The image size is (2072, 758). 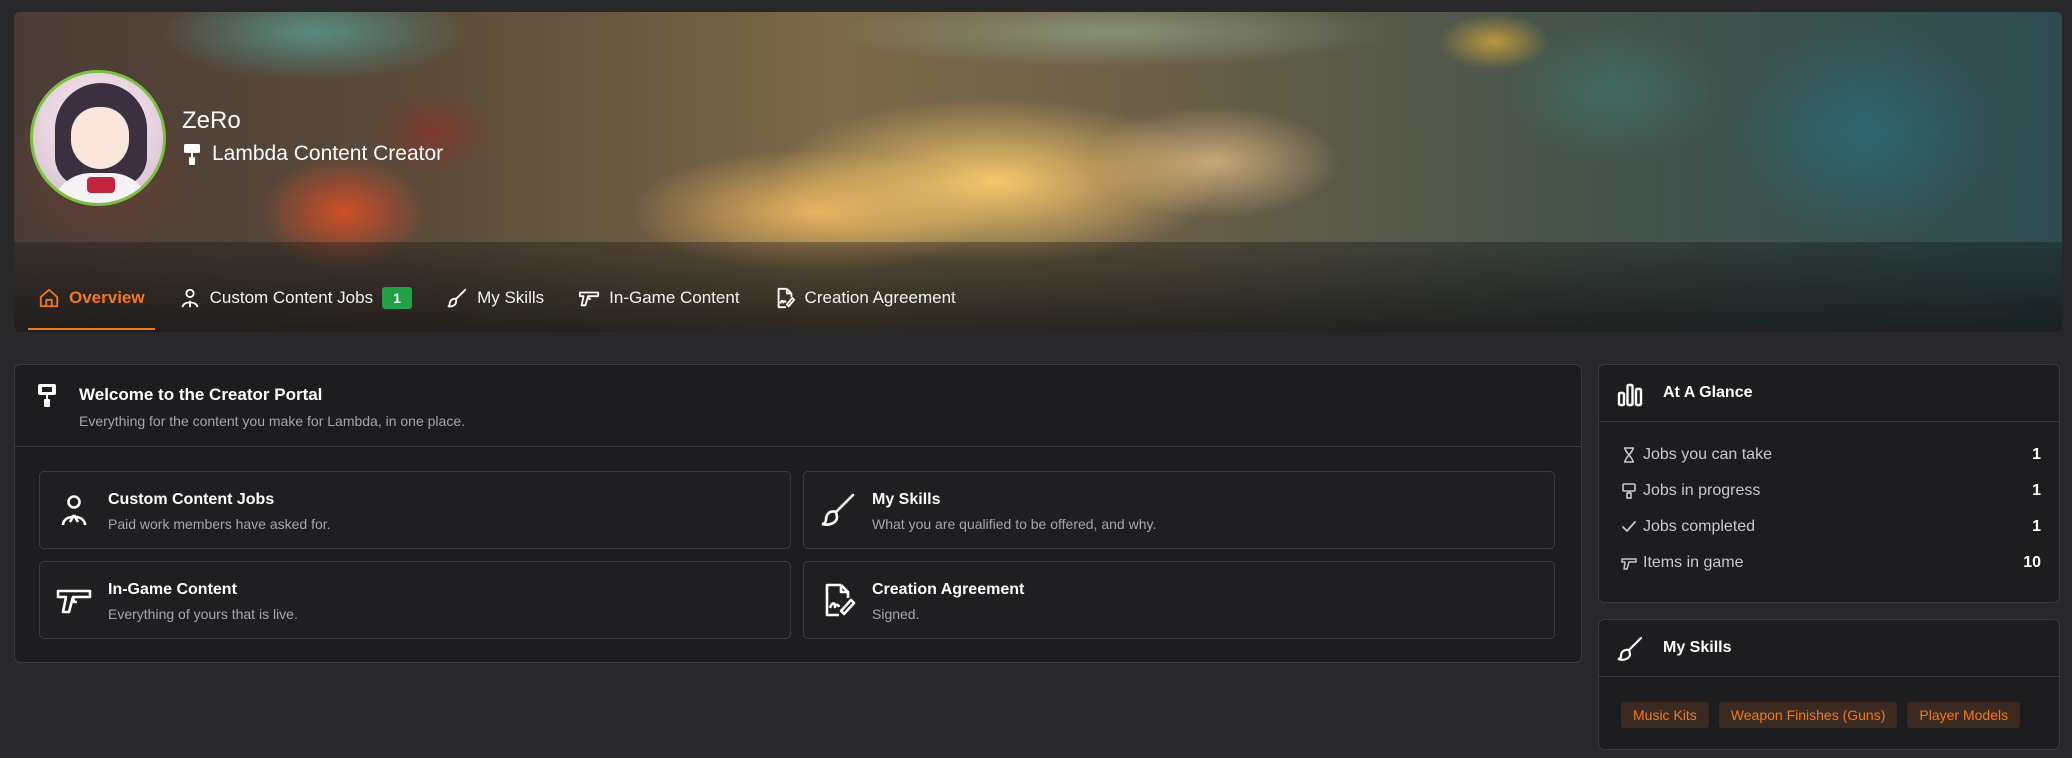 What do you see at coordinates (328, 153) in the screenshot?
I see `profile-role-label: Lambda Content Creator` at bounding box center [328, 153].